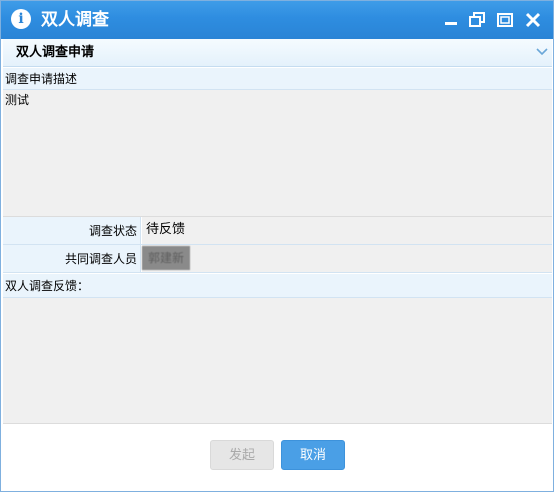 The image size is (554, 492). I want to click on dialog-footer: 发起 取消, so click(277, 457).